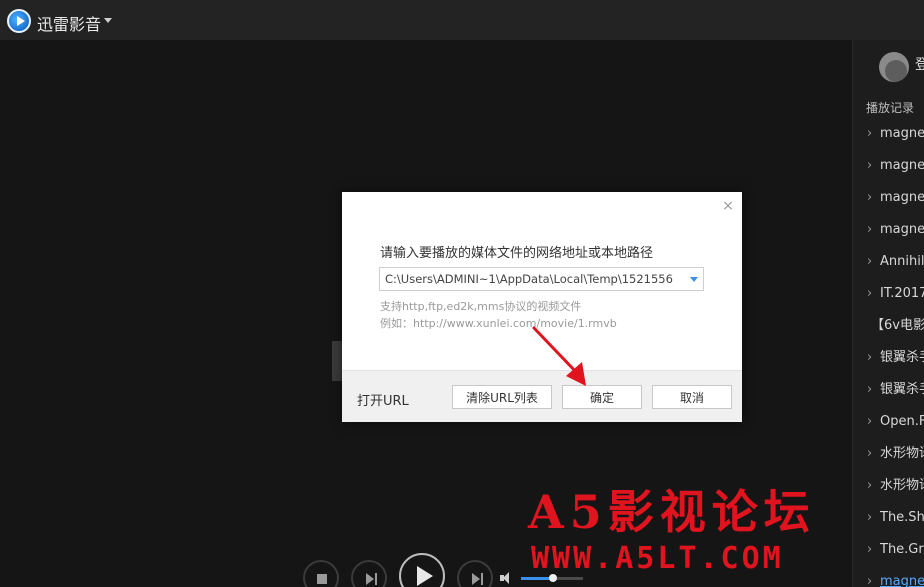 The image size is (924, 587). Describe the element at coordinates (692, 397) in the screenshot. I see `cancel-button: 取消` at that location.